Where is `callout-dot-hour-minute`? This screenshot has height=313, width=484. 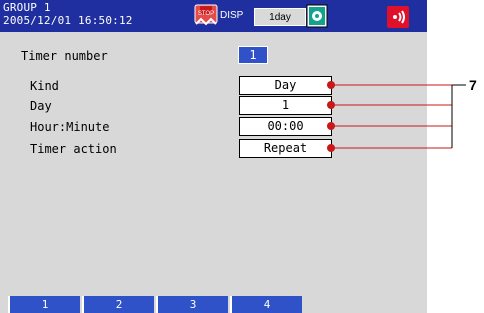 callout-dot-hour-minute is located at coordinates (331, 126).